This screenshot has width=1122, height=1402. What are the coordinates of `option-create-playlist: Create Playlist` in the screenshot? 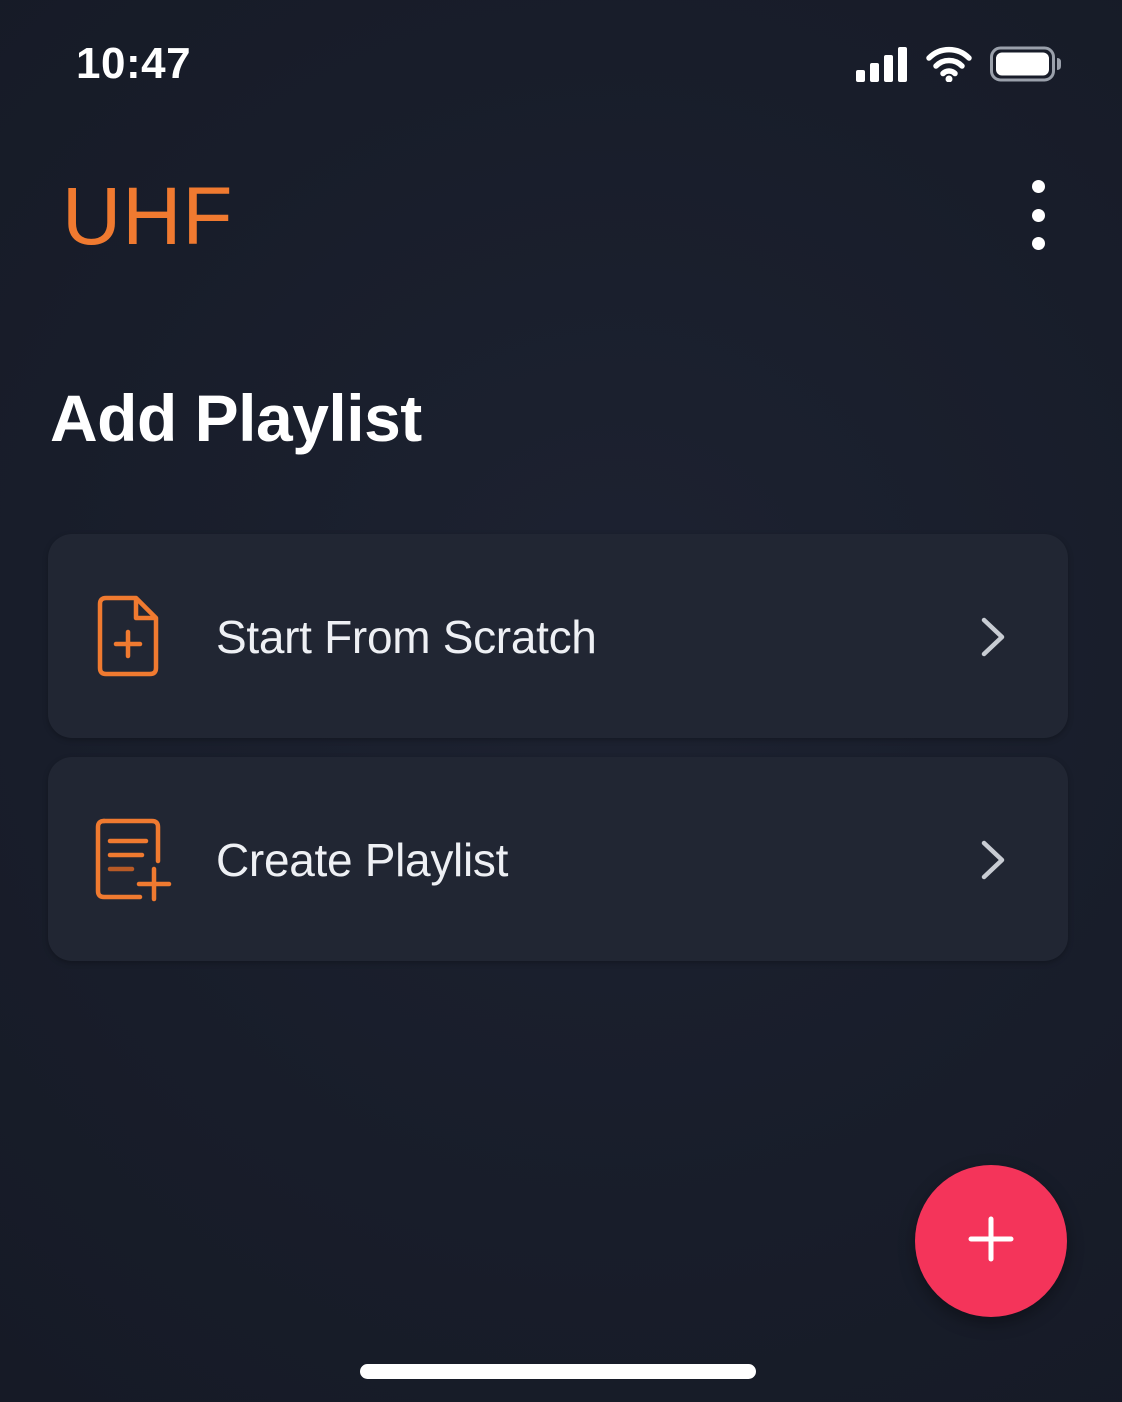 It's located at (558, 859).